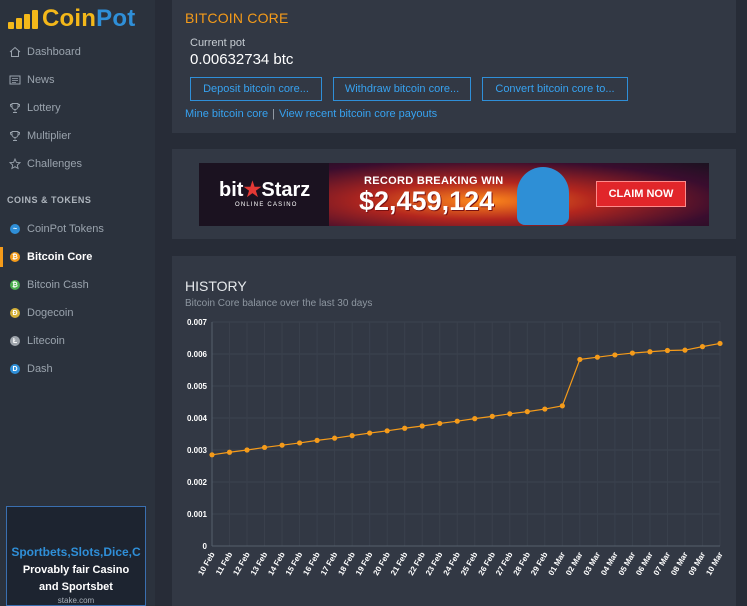 The image size is (747, 606). Describe the element at coordinates (466, 399) in the screenshot. I see `series-line` at that location.